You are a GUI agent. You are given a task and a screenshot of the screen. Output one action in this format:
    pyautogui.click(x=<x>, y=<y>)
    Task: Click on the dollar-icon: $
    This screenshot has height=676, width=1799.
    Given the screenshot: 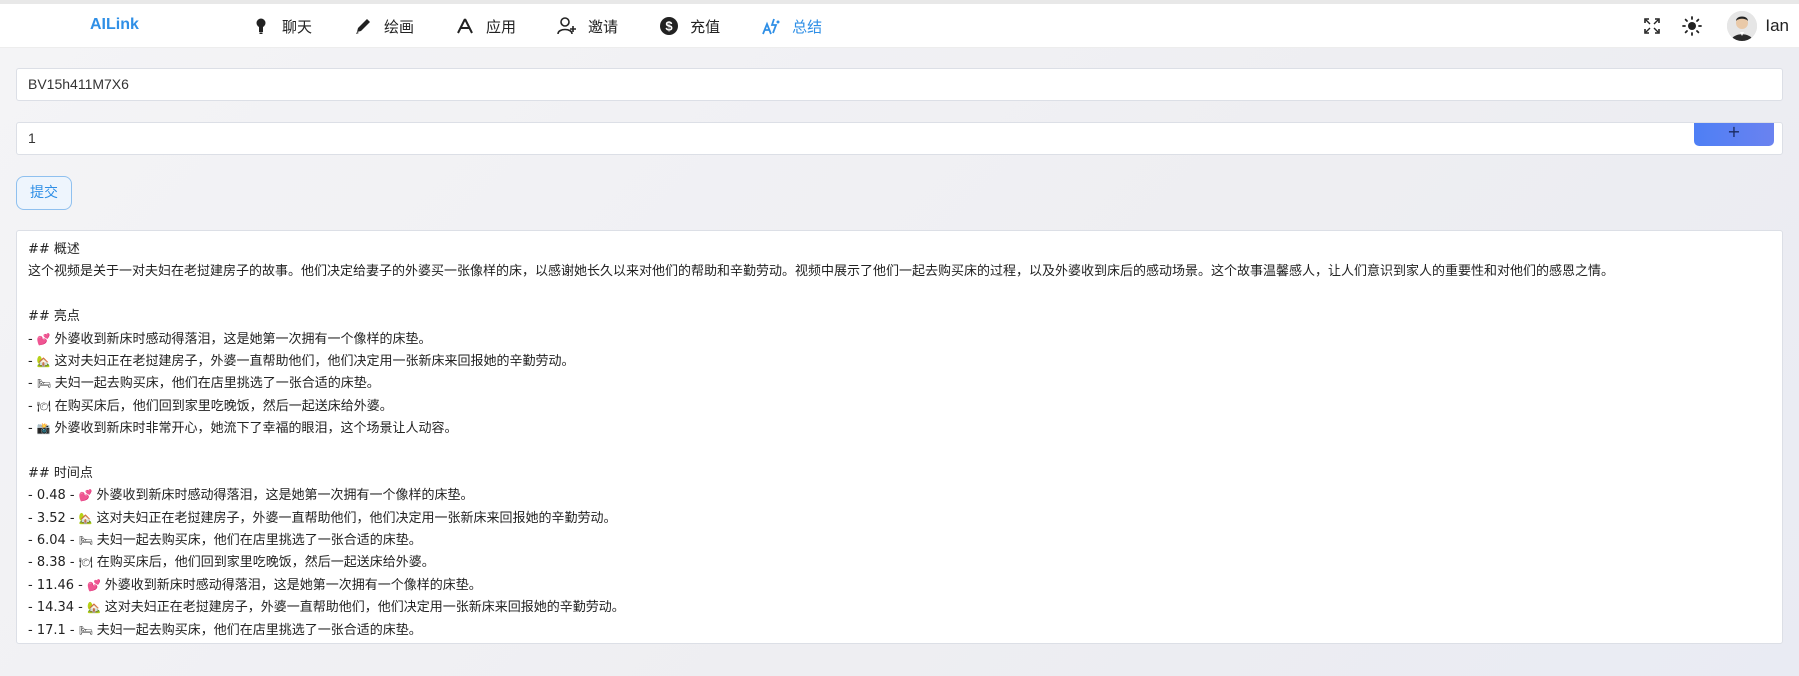 What is the action you would take?
    pyautogui.click(x=669, y=26)
    